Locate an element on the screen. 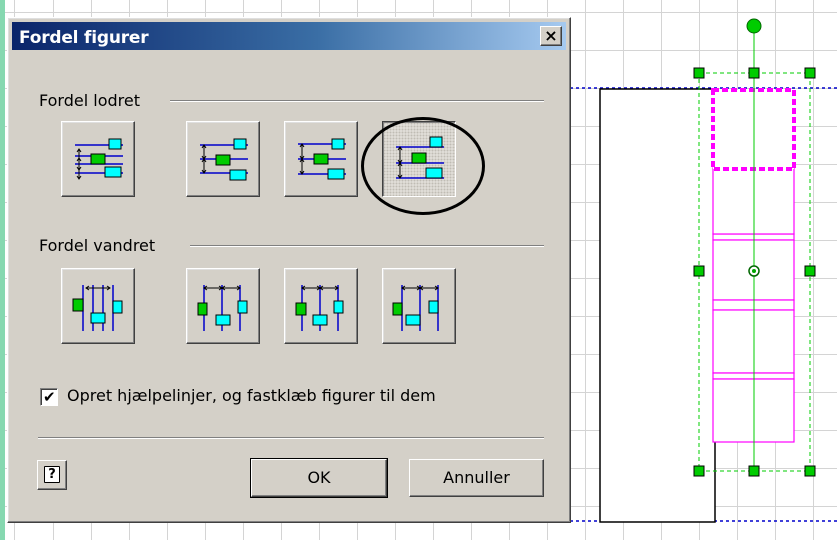  horizontal-section-divider is located at coordinates (367, 246).